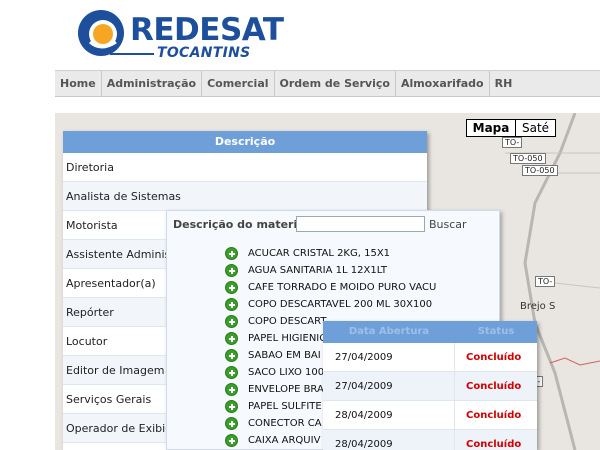  What do you see at coordinates (78, 83) in the screenshot?
I see `nav-home: Home` at bounding box center [78, 83].